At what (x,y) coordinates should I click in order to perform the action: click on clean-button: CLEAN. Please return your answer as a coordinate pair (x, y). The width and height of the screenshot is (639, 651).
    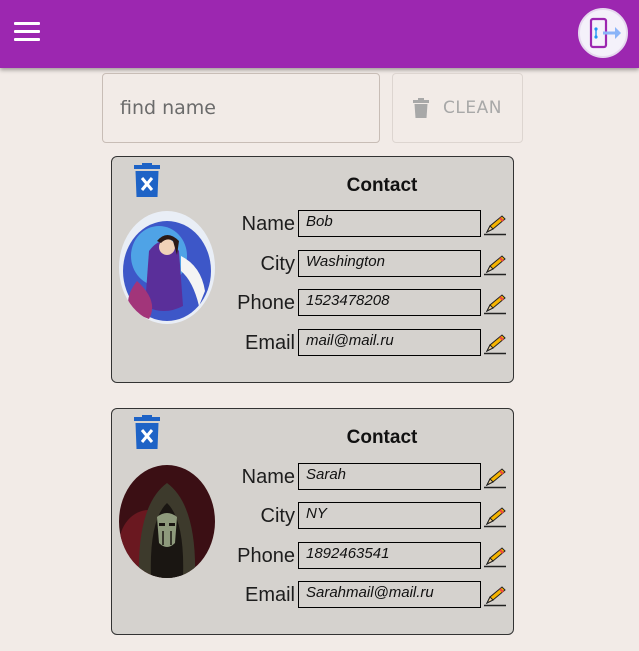
    Looking at the image, I should click on (457, 108).